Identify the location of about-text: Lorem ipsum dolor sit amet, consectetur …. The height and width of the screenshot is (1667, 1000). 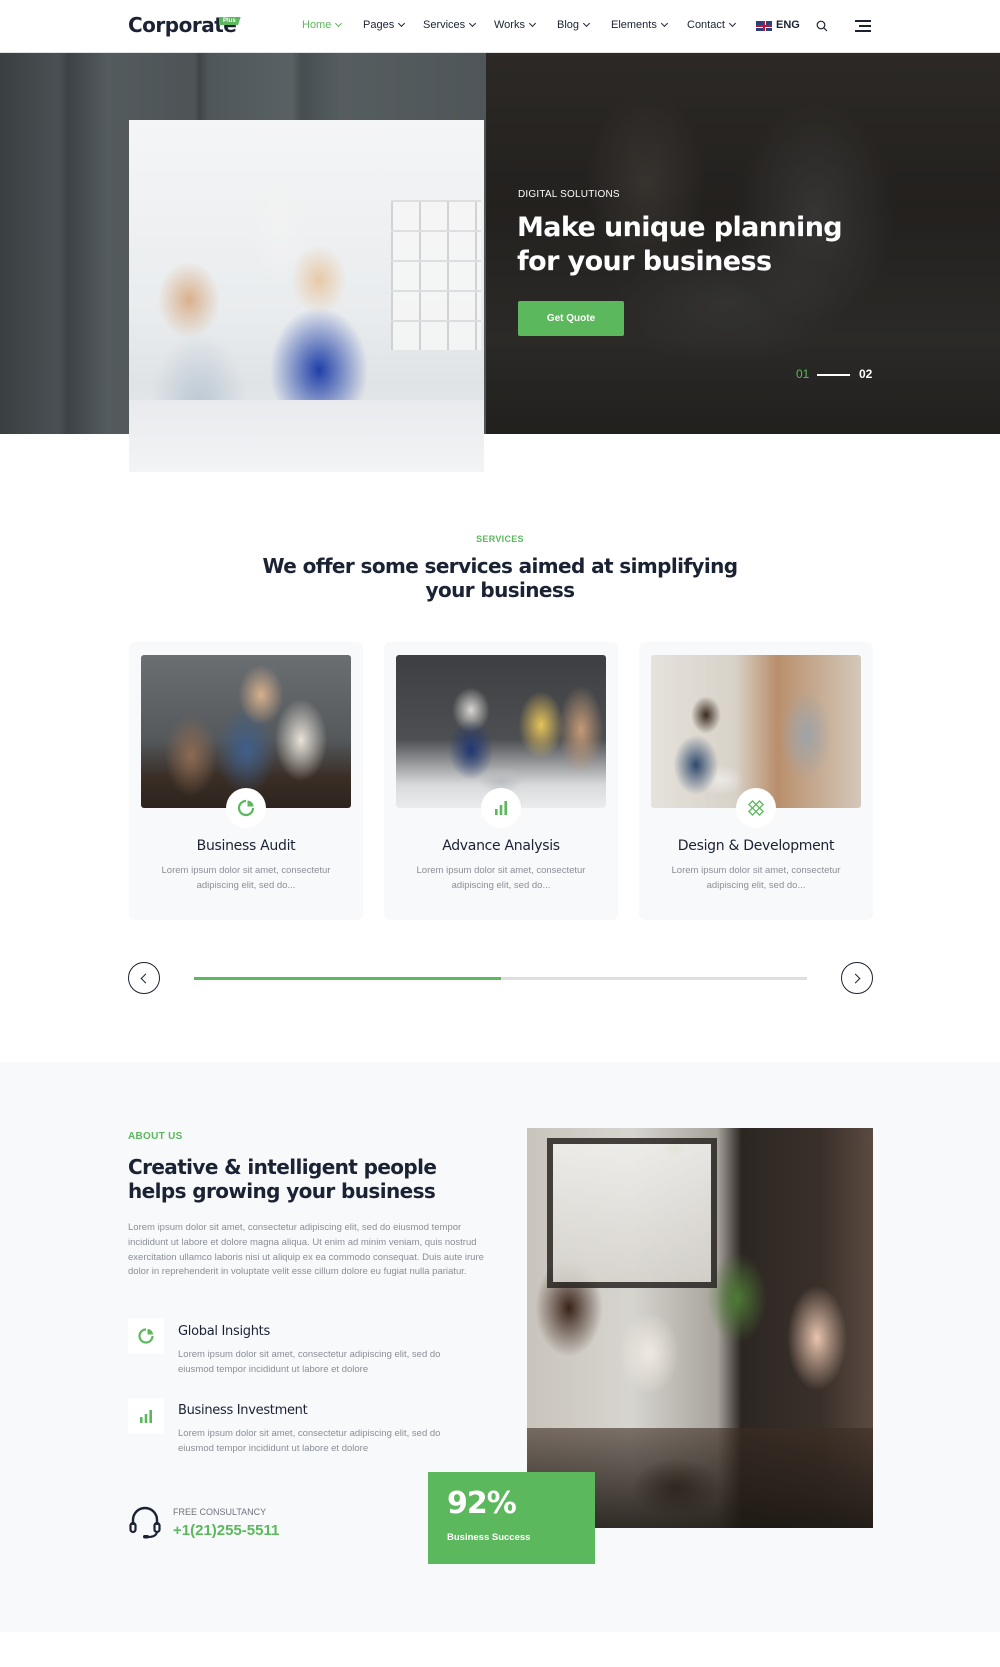
(306, 1250).